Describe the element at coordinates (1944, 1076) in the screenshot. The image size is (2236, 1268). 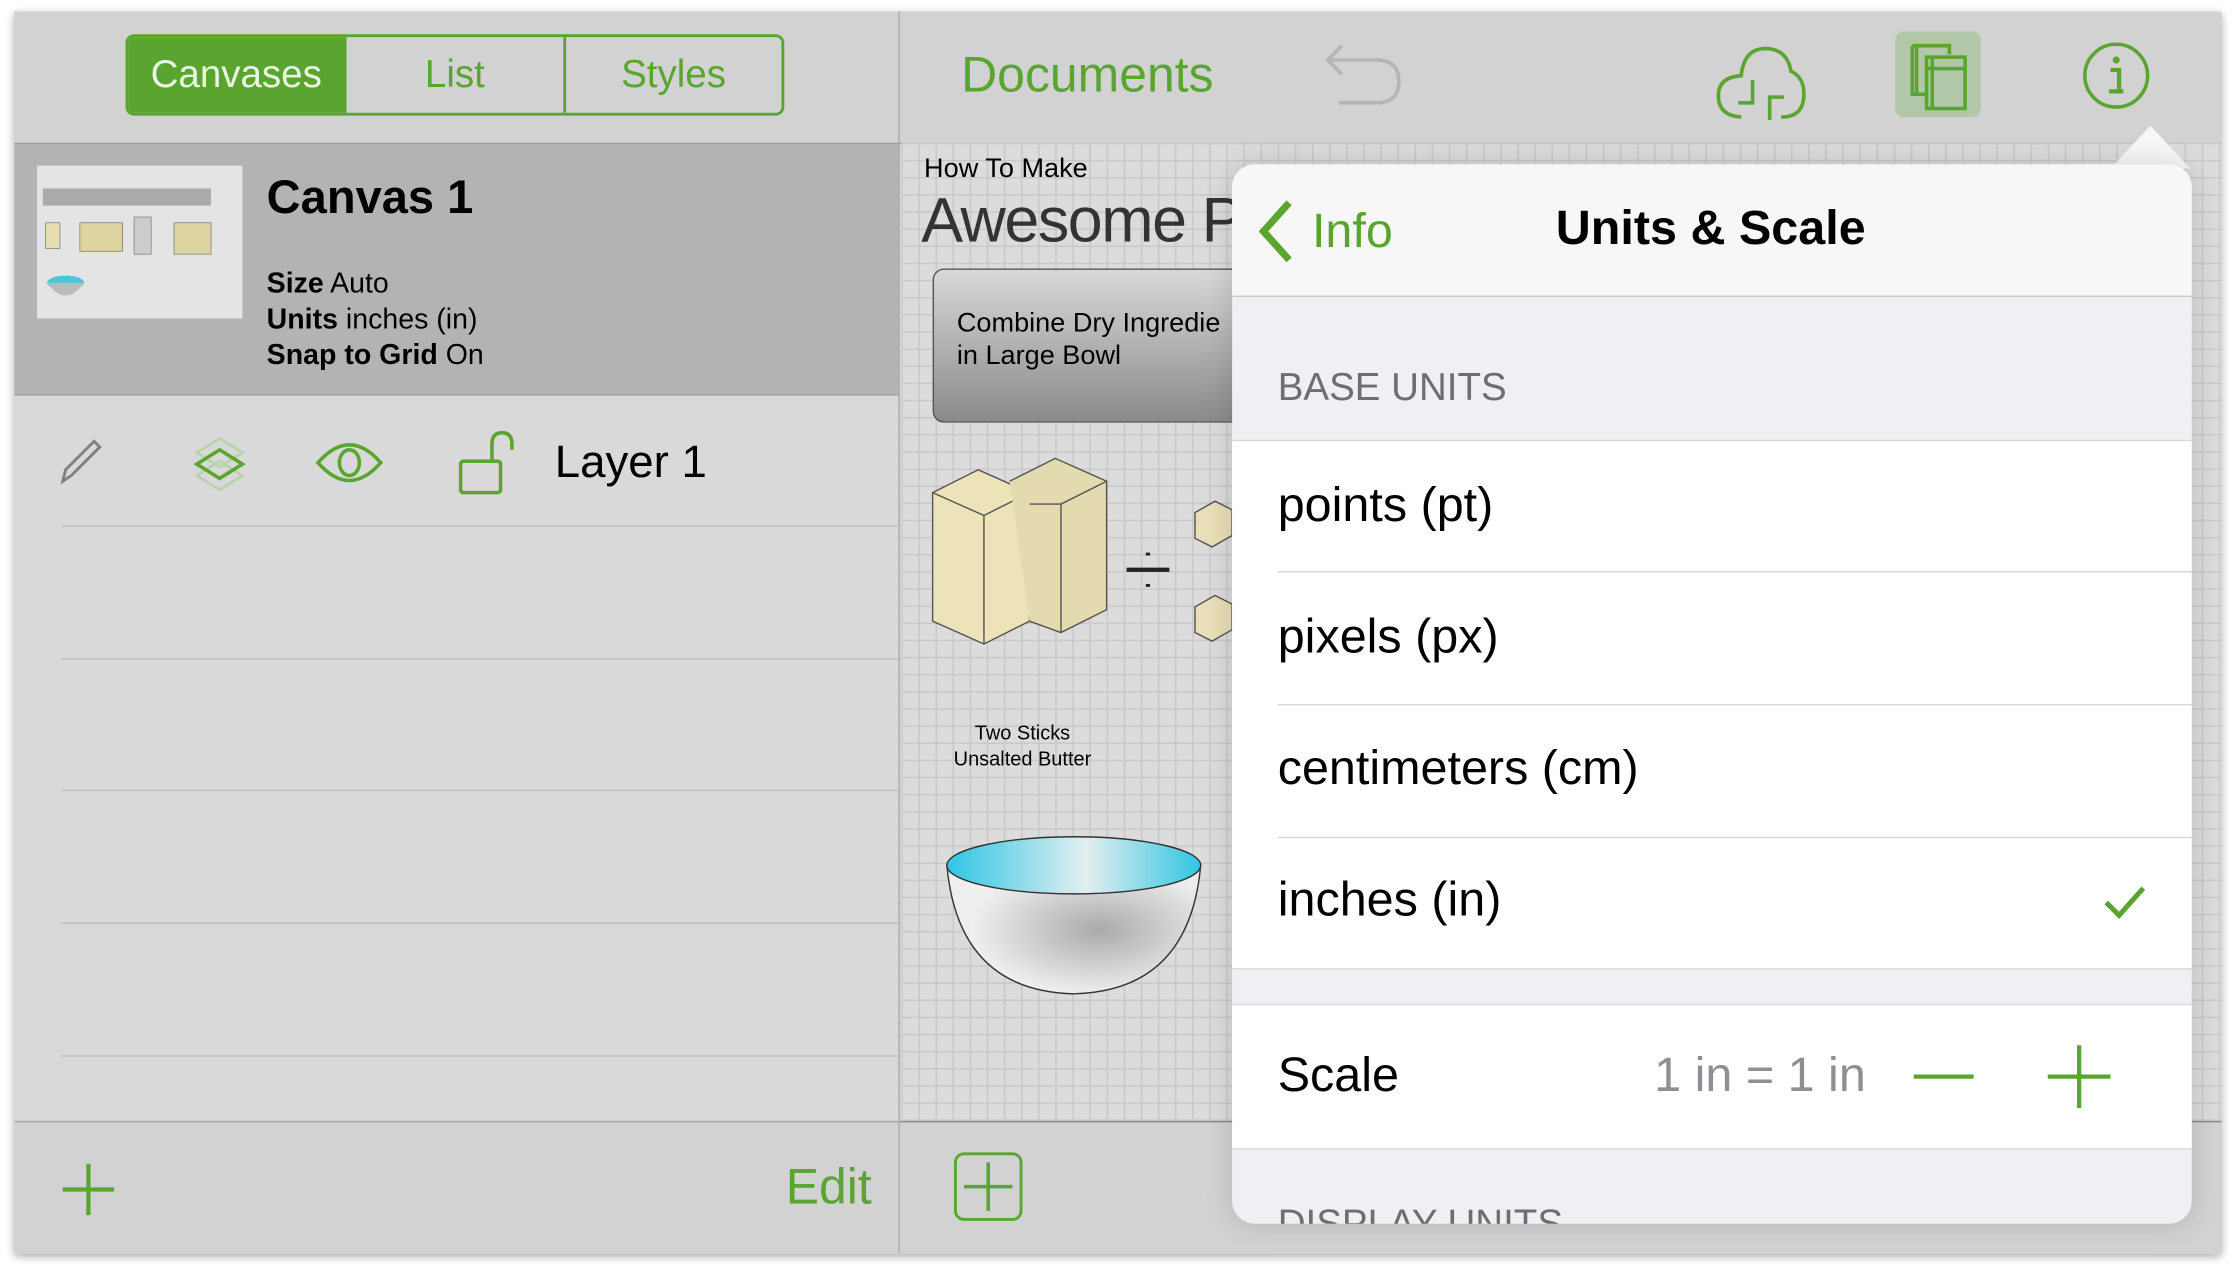
I see `scale-decrease-button` at that location.